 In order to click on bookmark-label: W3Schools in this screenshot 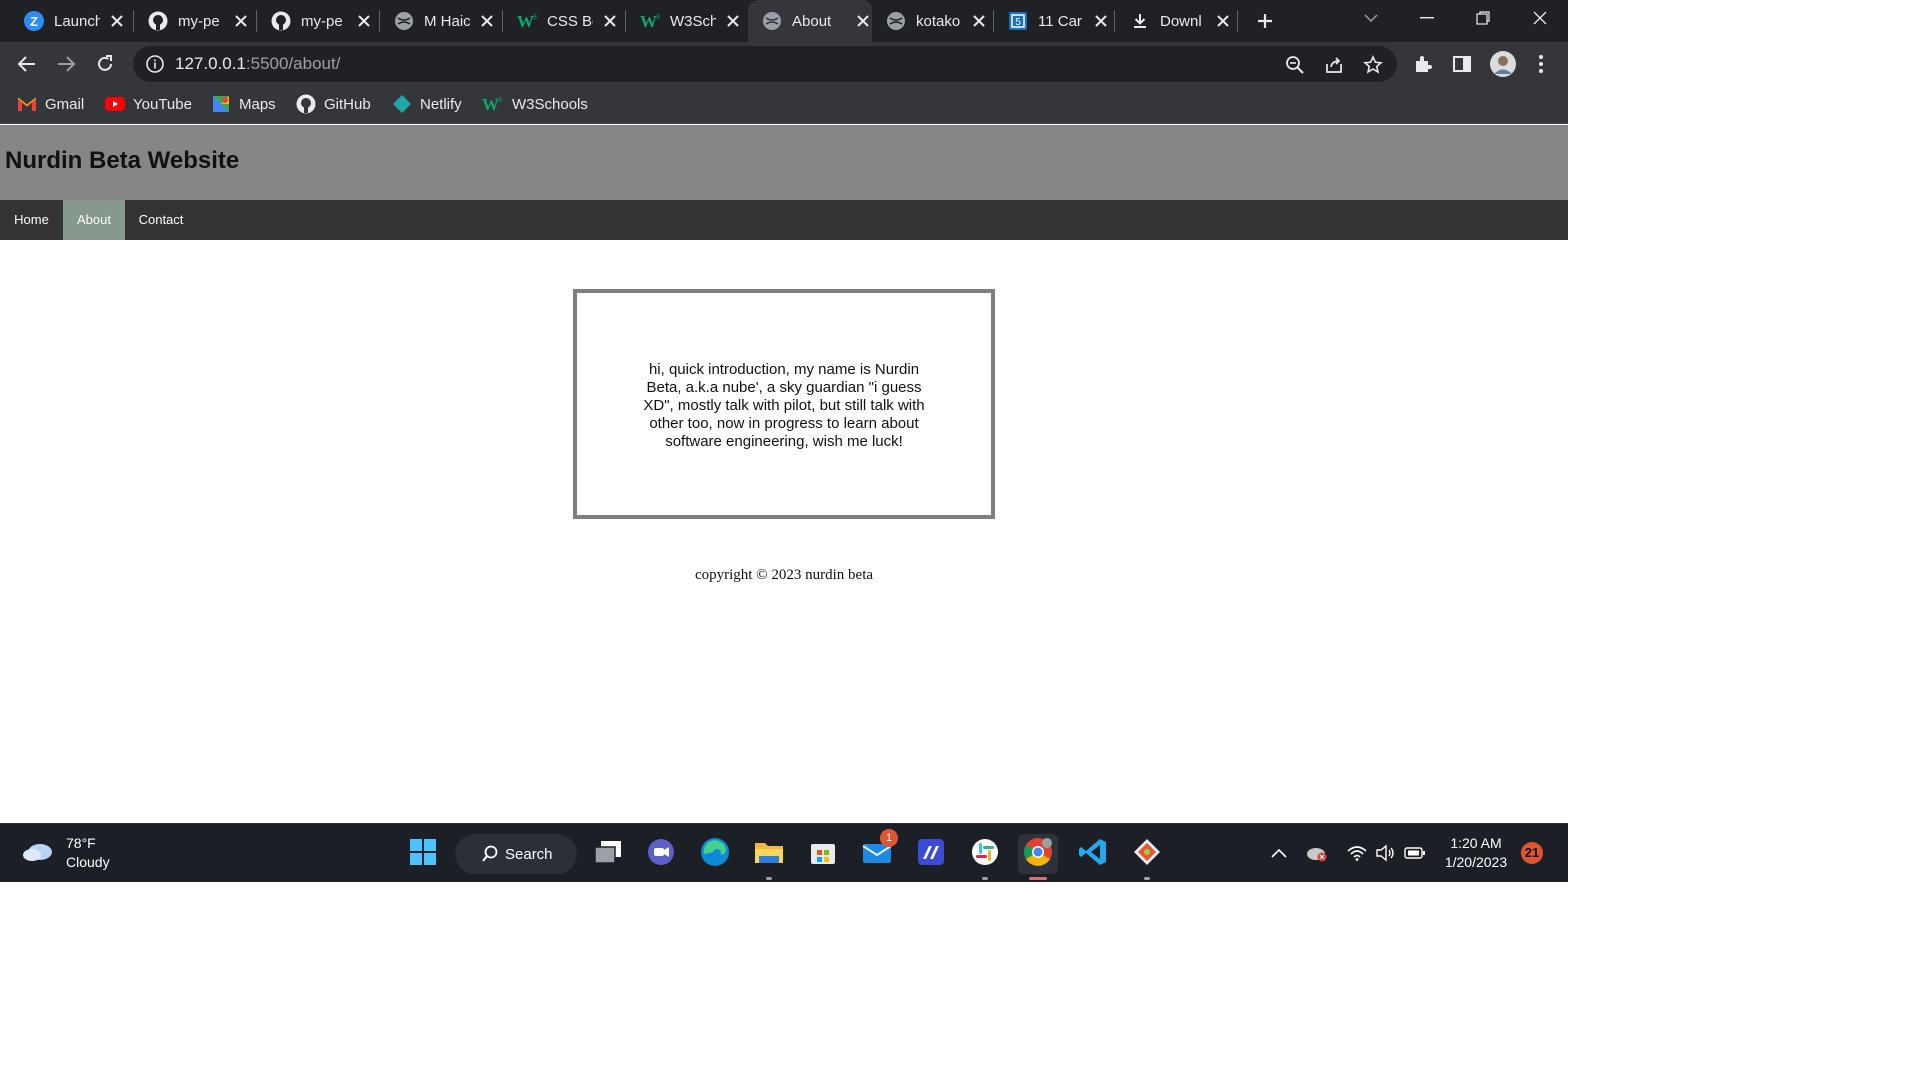, I will do `click(550, 104)`.